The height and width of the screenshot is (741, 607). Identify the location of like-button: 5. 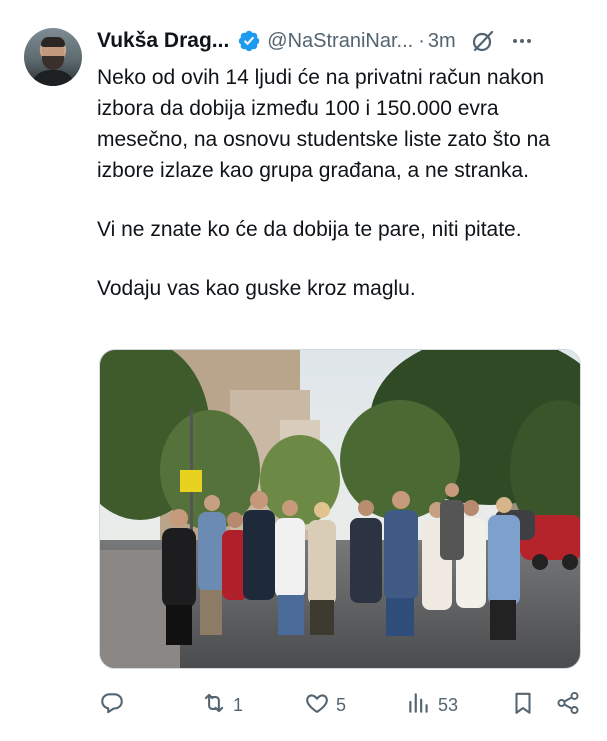
(325, 705).